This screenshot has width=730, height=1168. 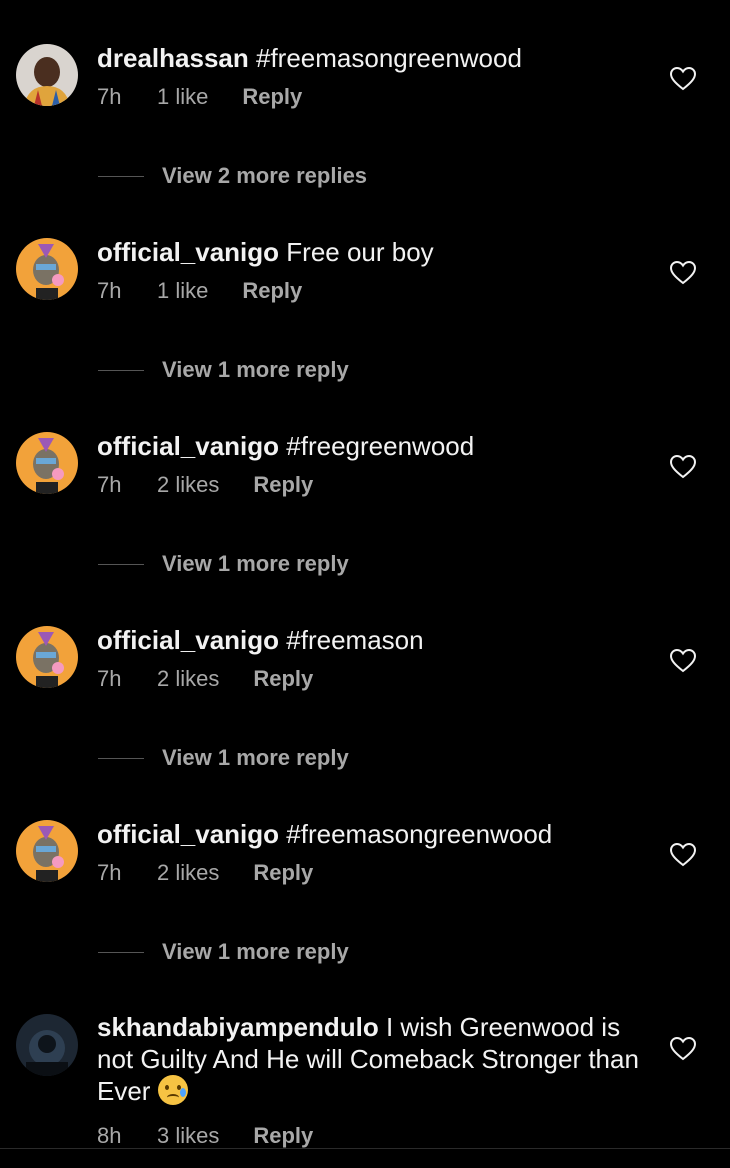 I want to click on comment-body: Free our boy, so click(x=360, y=252).